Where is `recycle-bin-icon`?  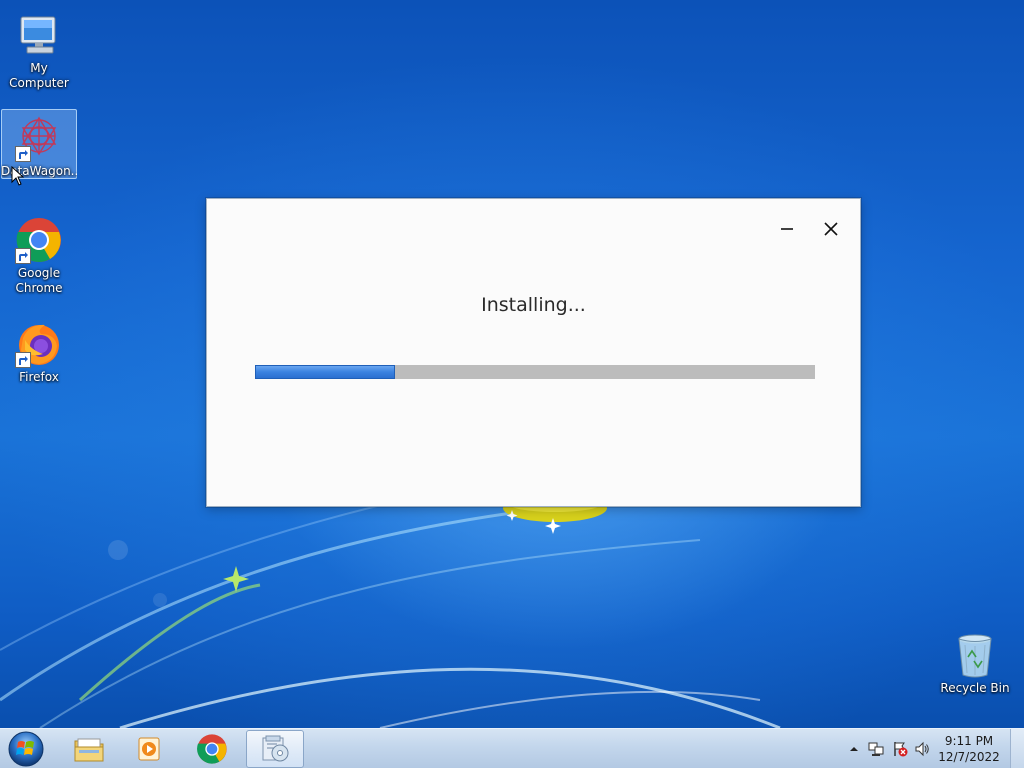
recycle-bin-icon is located at coordinates (975, 655).